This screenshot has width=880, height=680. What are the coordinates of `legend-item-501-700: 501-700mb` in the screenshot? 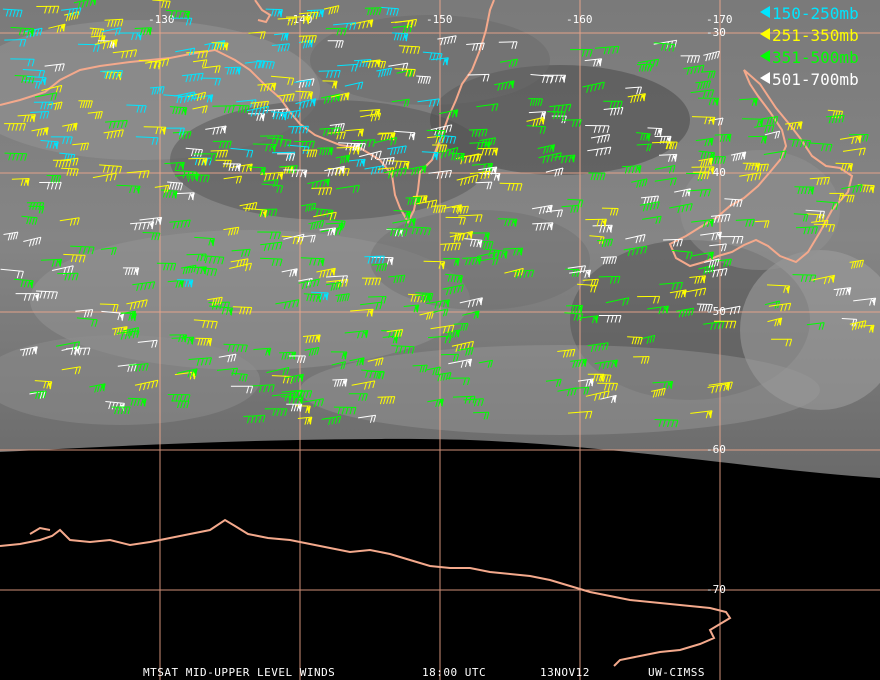 It's located at (809, 79).